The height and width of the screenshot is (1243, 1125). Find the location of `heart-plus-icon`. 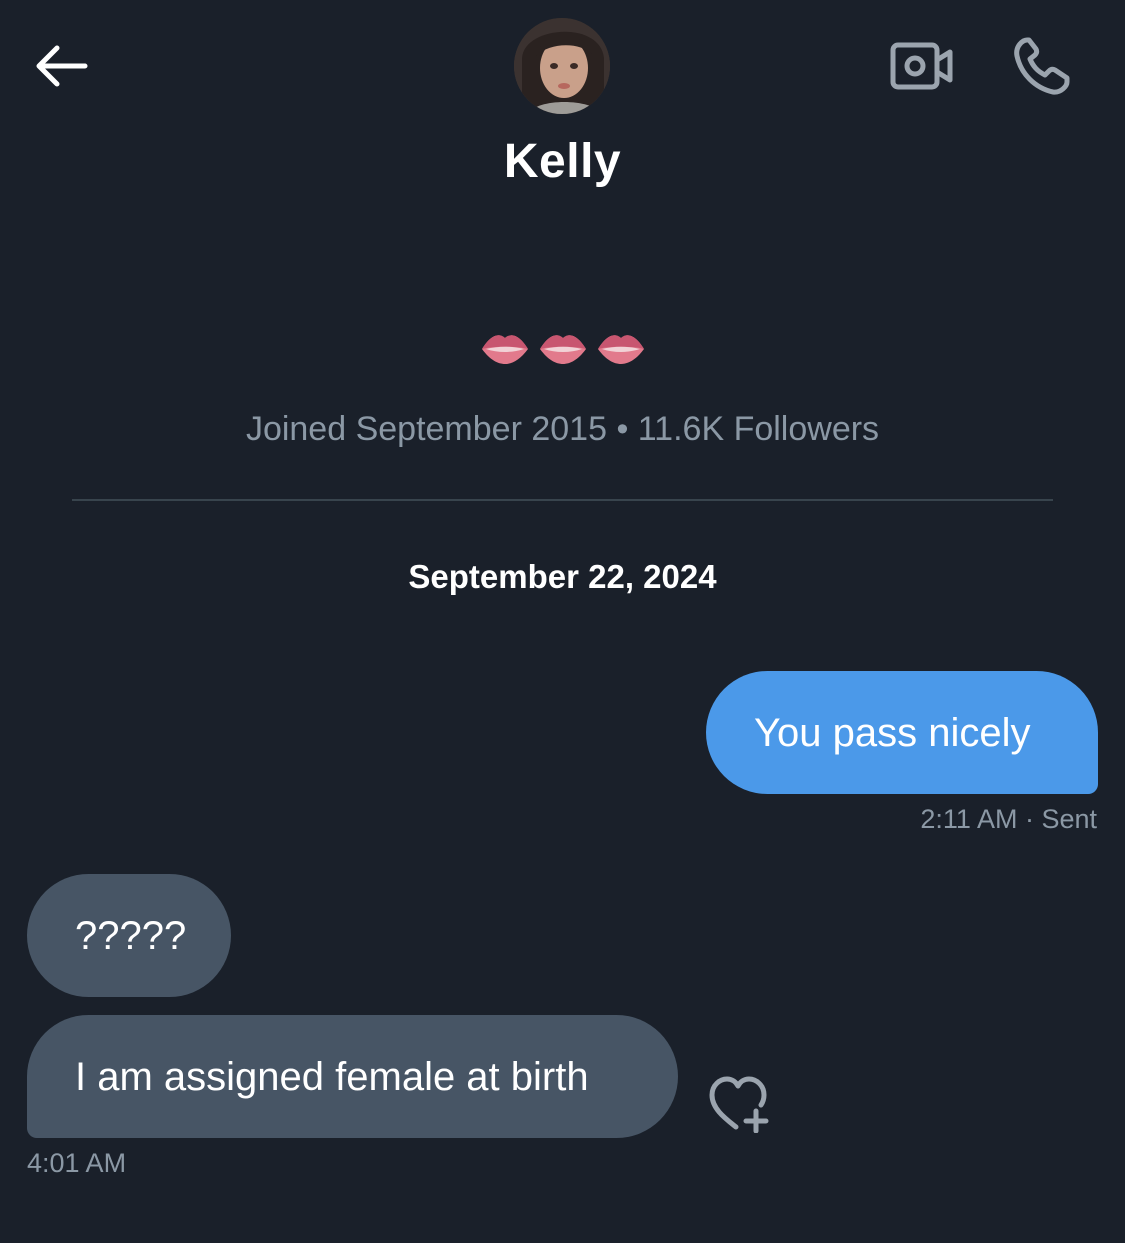

heart-plus-icon is located at coordinates (739, 1104).